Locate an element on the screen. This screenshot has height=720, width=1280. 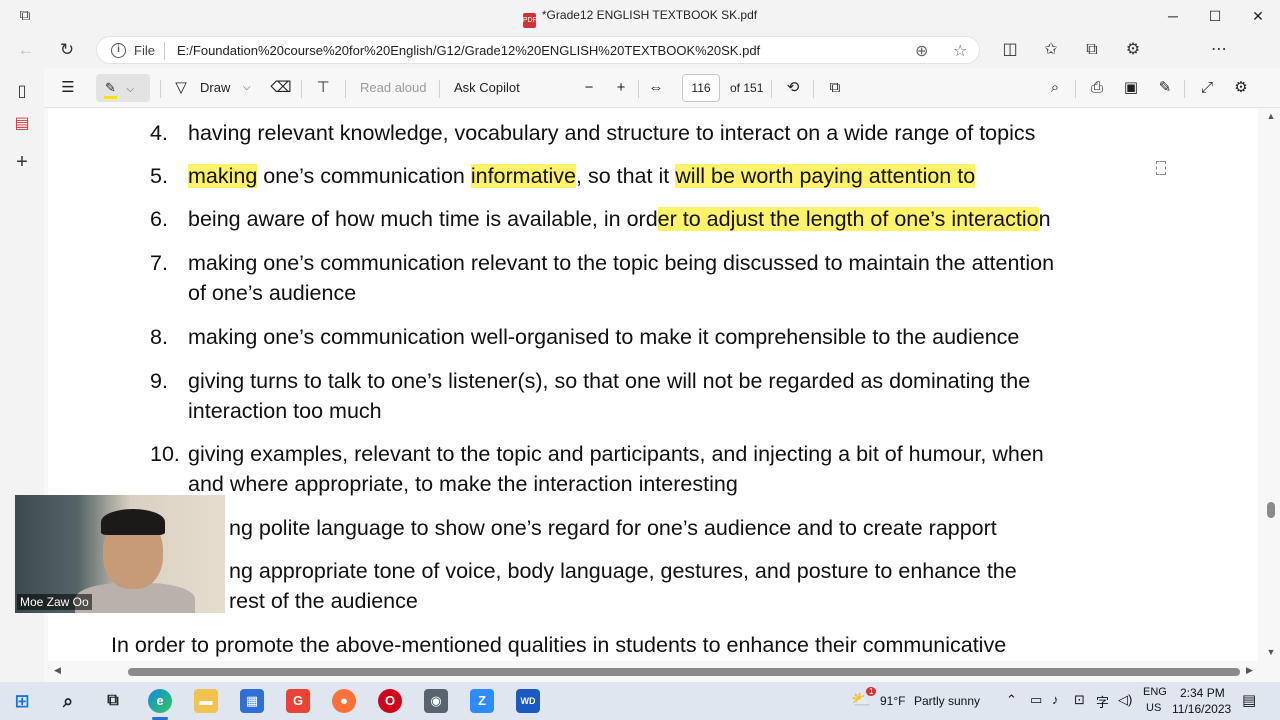
page-view-icon: ⧉ is located at coordinates (835, 88).